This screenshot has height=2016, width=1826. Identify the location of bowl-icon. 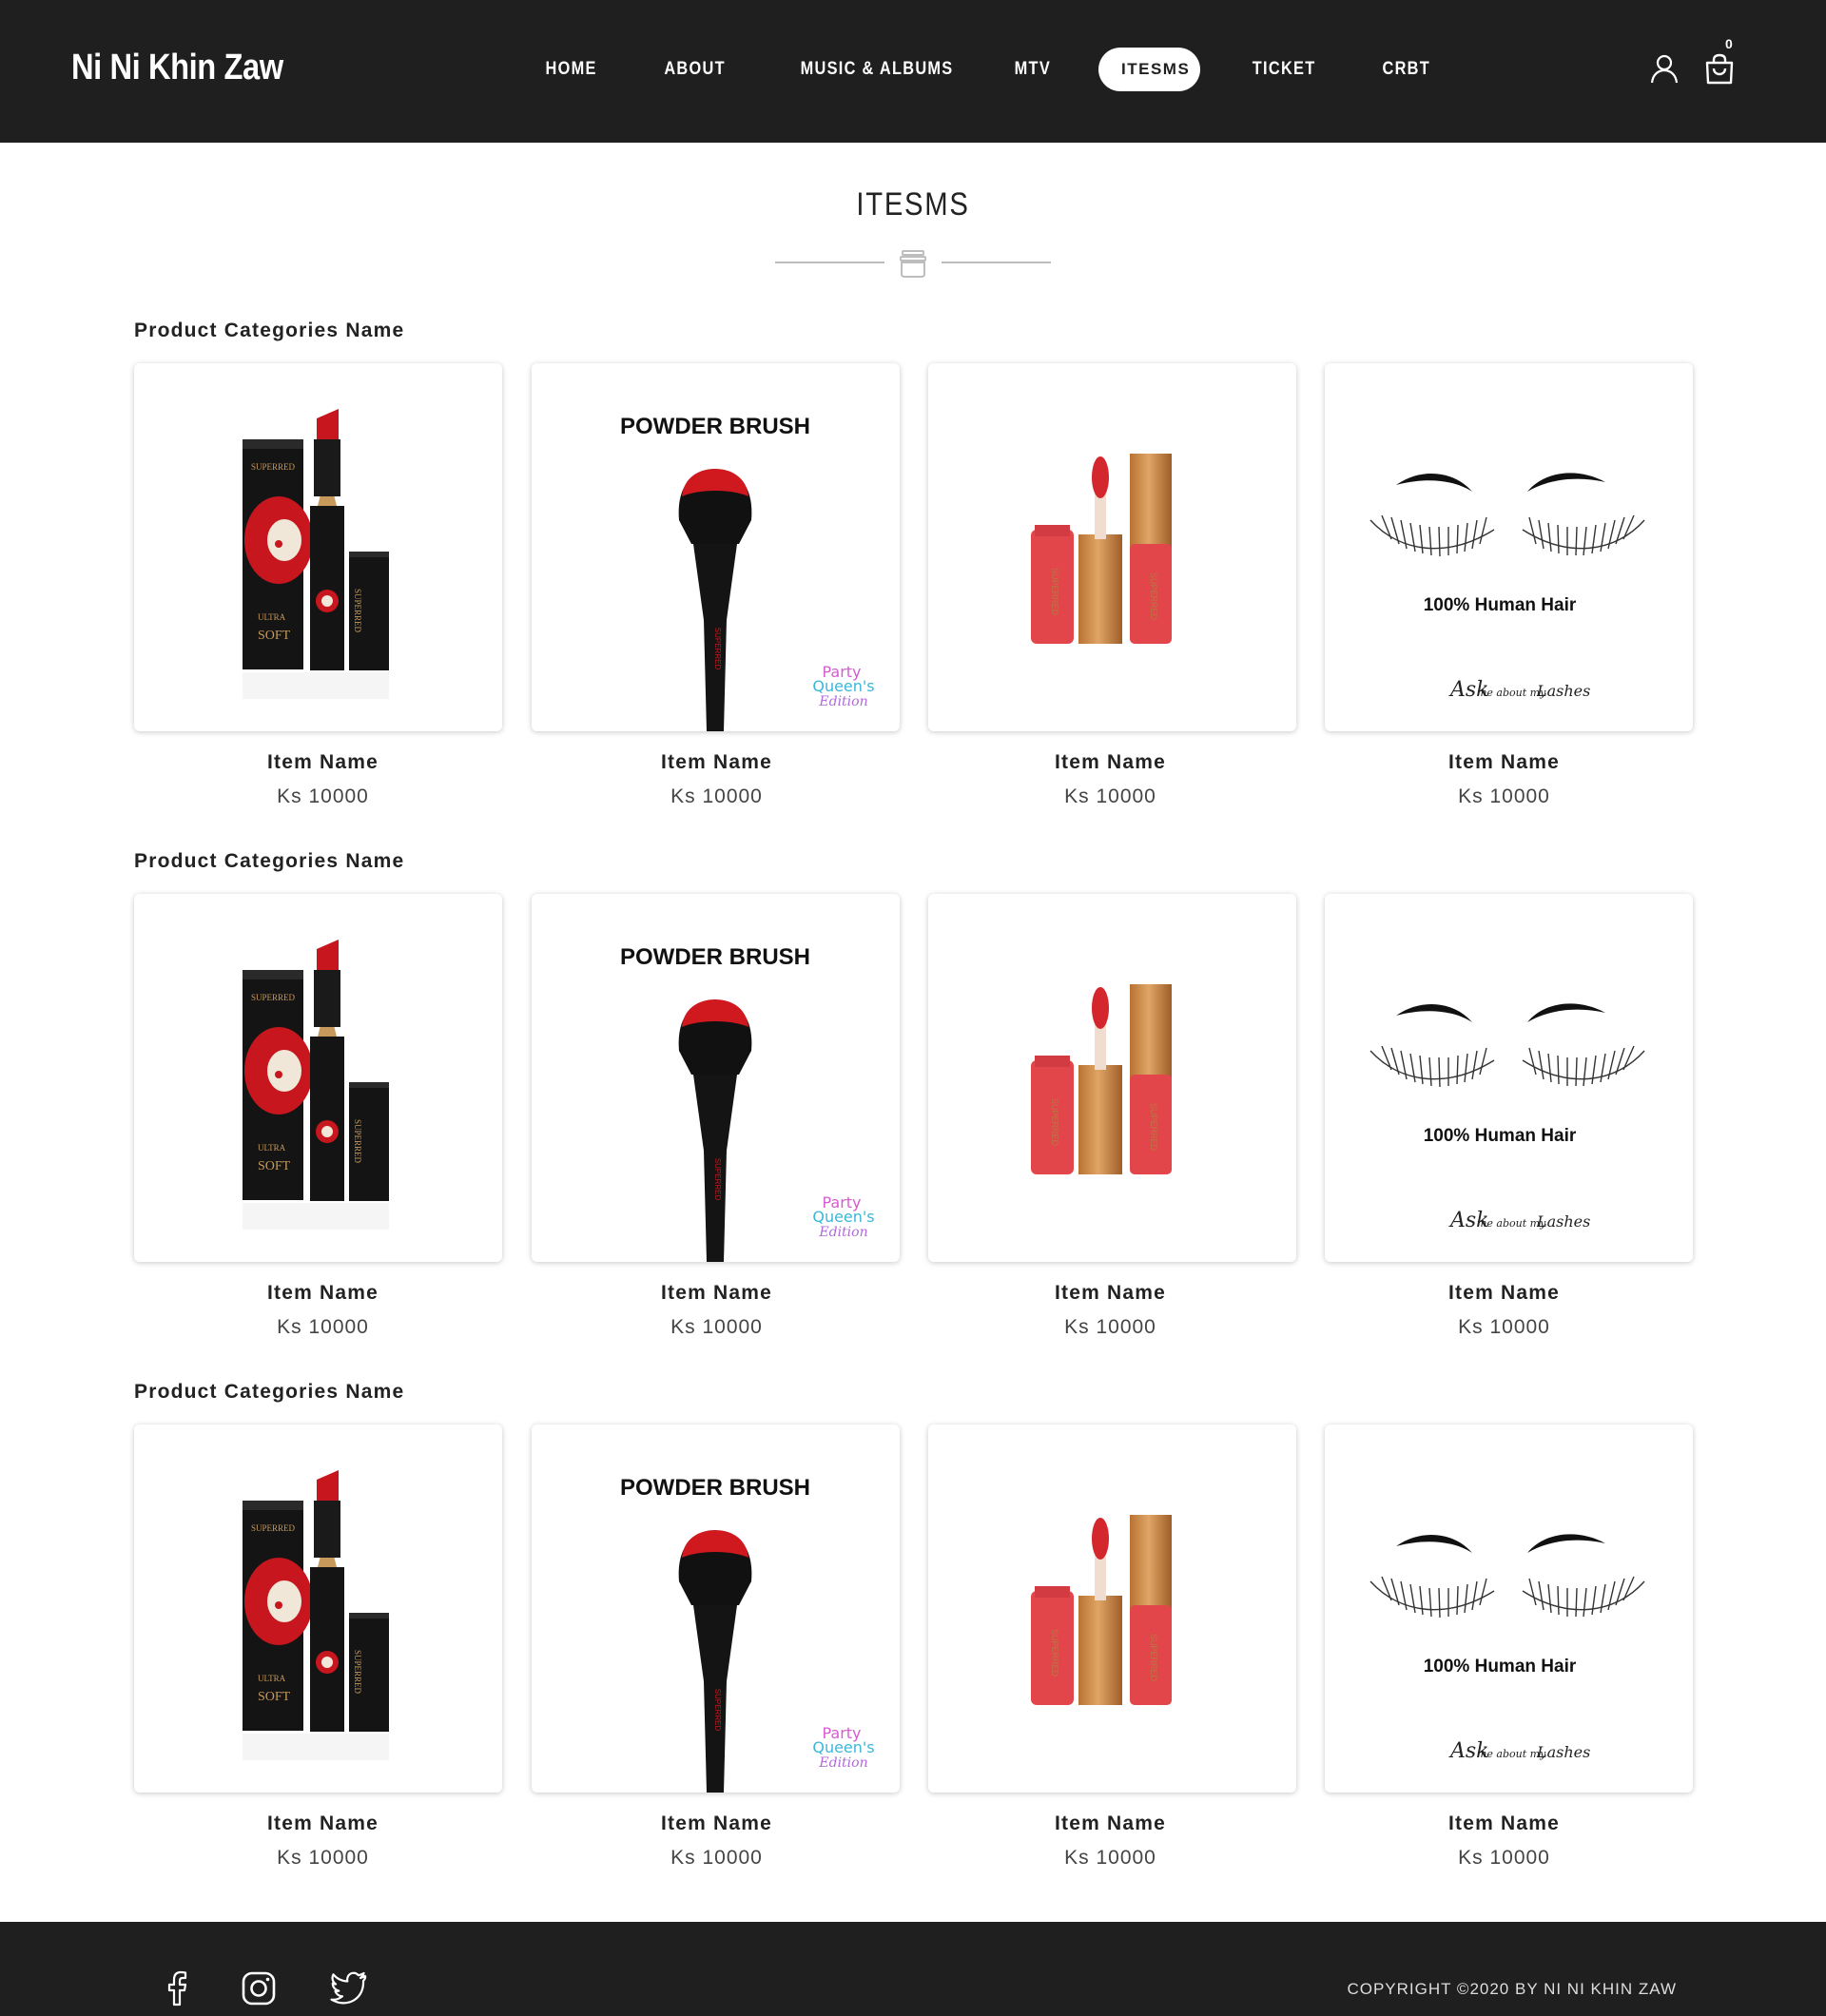
(913, 264).